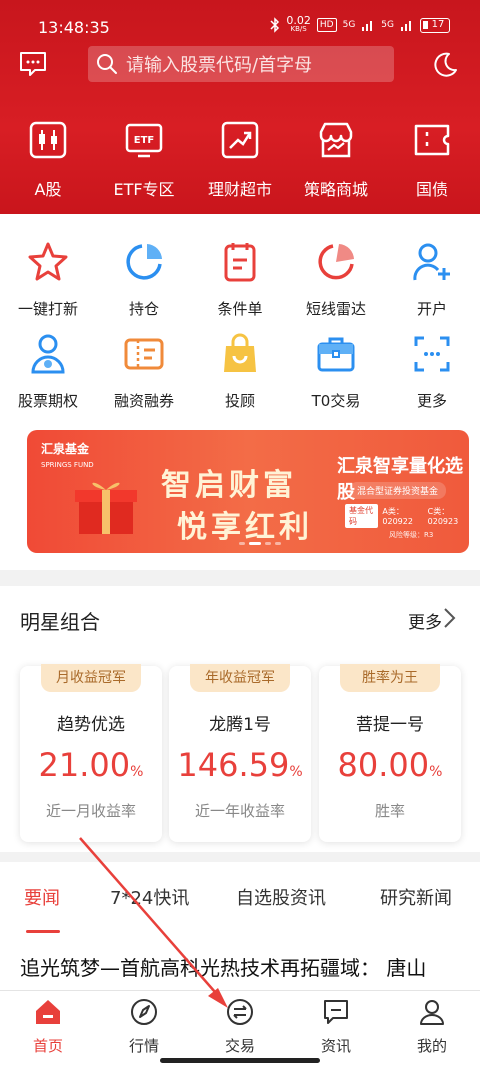 Image resolution: width=480 pixels, height=1072 pixels. Describe the element at coordinates (431, 309) in the screenshot. I see `action-label: 开户` at that location.